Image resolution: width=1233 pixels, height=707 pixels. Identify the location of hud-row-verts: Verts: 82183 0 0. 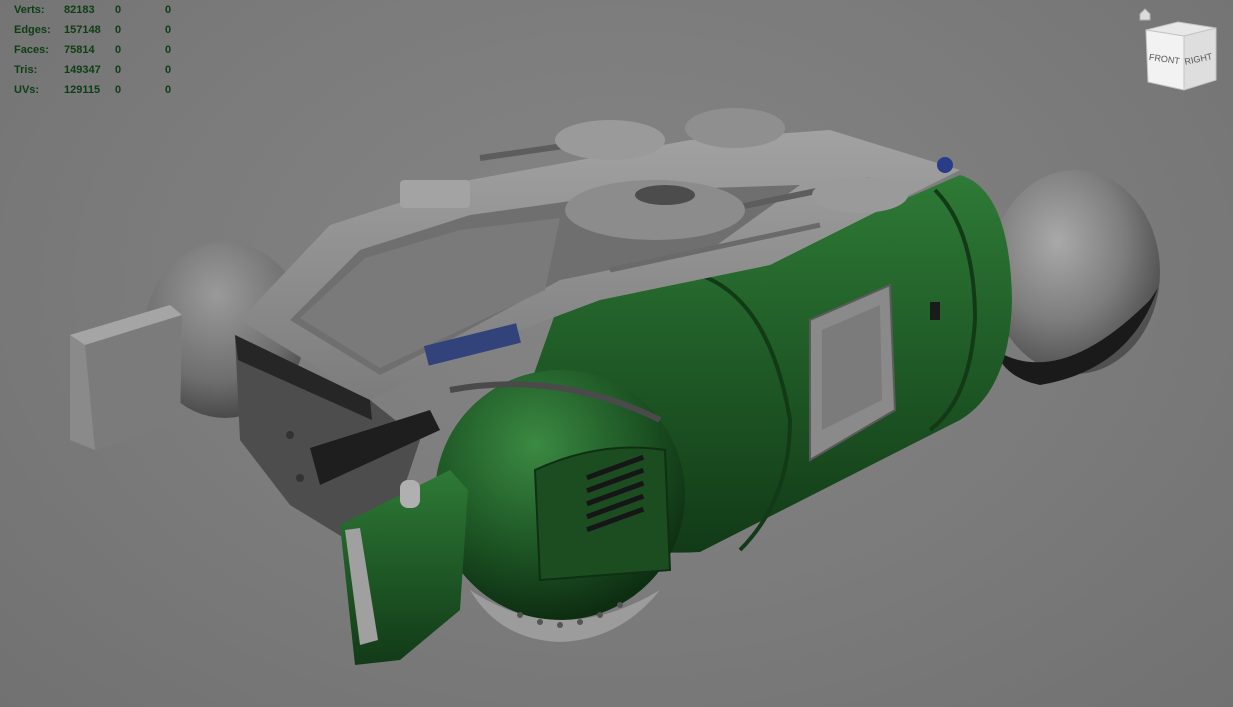
(99, 10).